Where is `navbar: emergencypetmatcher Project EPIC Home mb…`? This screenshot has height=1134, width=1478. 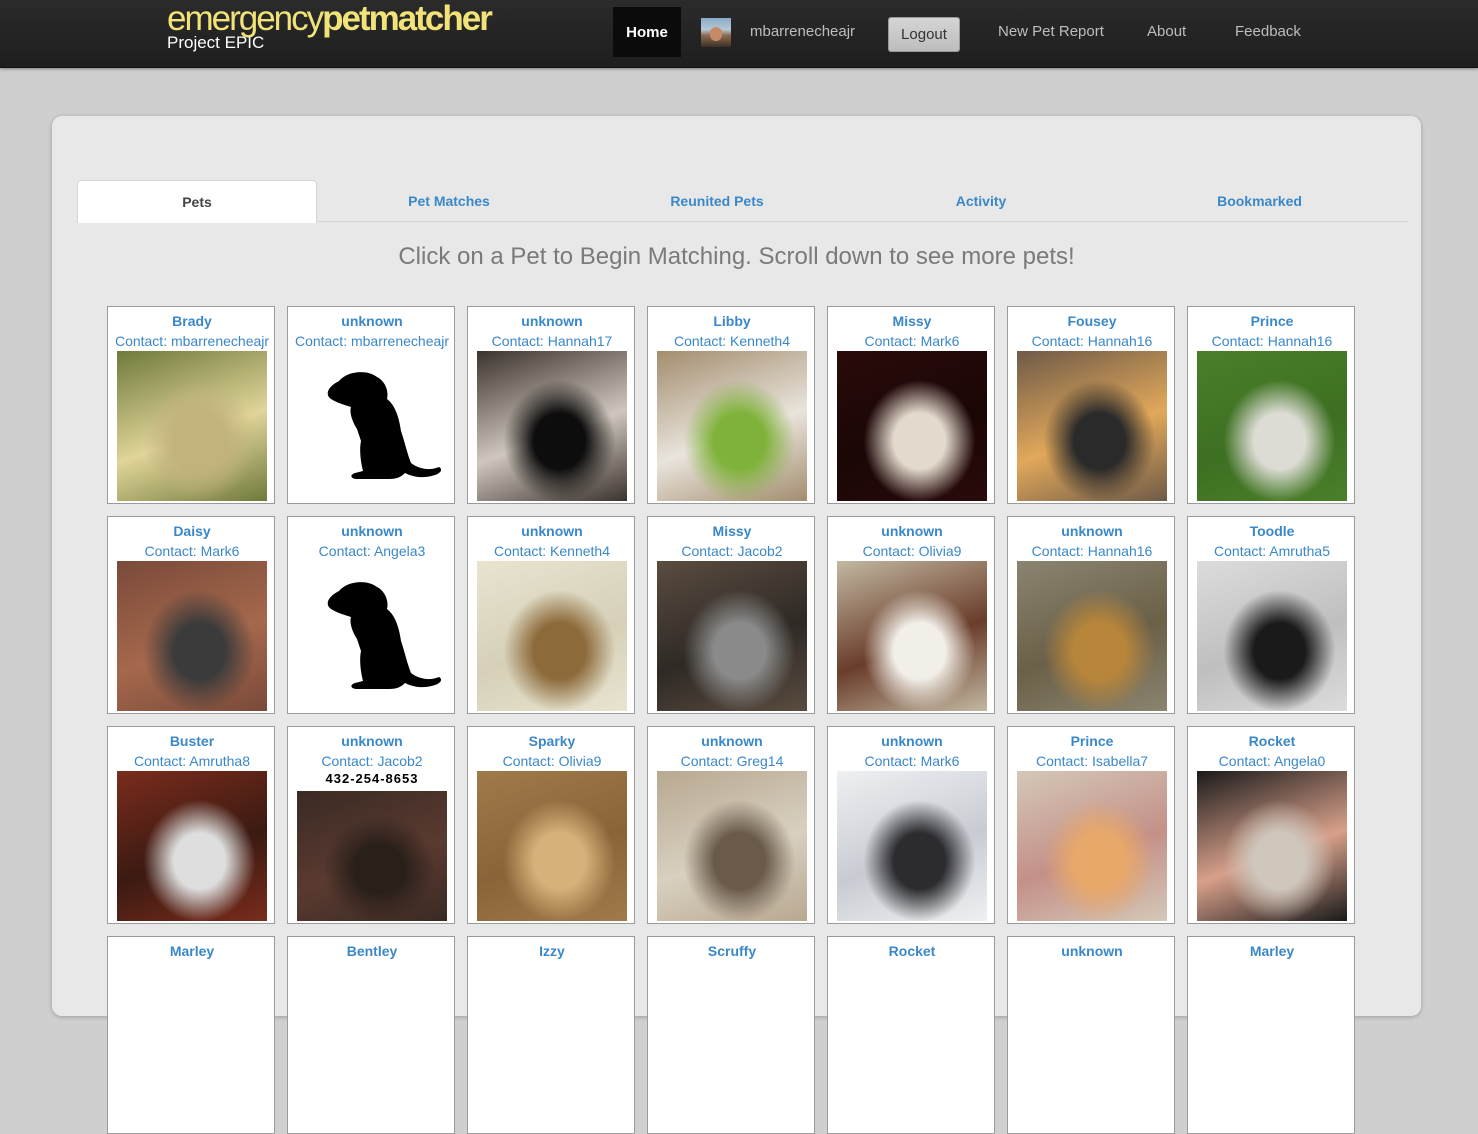
navbar: emergencypetmatcher Project EPIC Home mb… is located at coordinates (739, 34).